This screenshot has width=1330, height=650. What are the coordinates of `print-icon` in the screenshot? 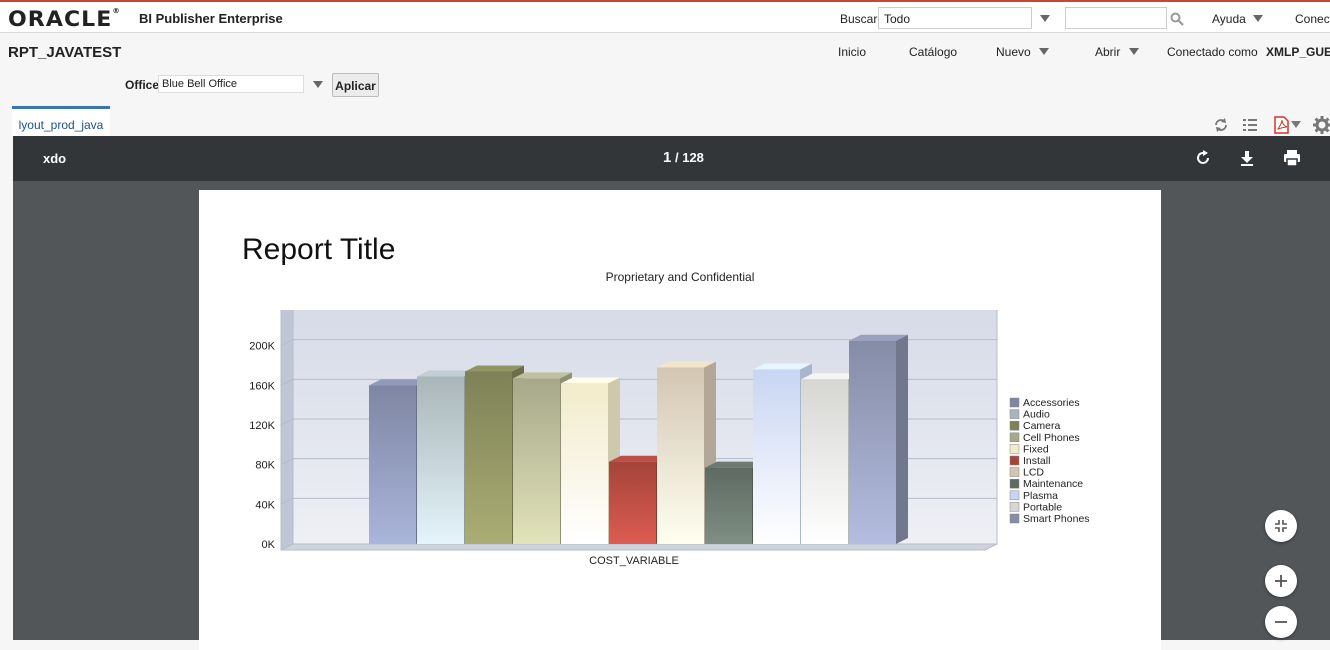 It's located at (1292, 158).